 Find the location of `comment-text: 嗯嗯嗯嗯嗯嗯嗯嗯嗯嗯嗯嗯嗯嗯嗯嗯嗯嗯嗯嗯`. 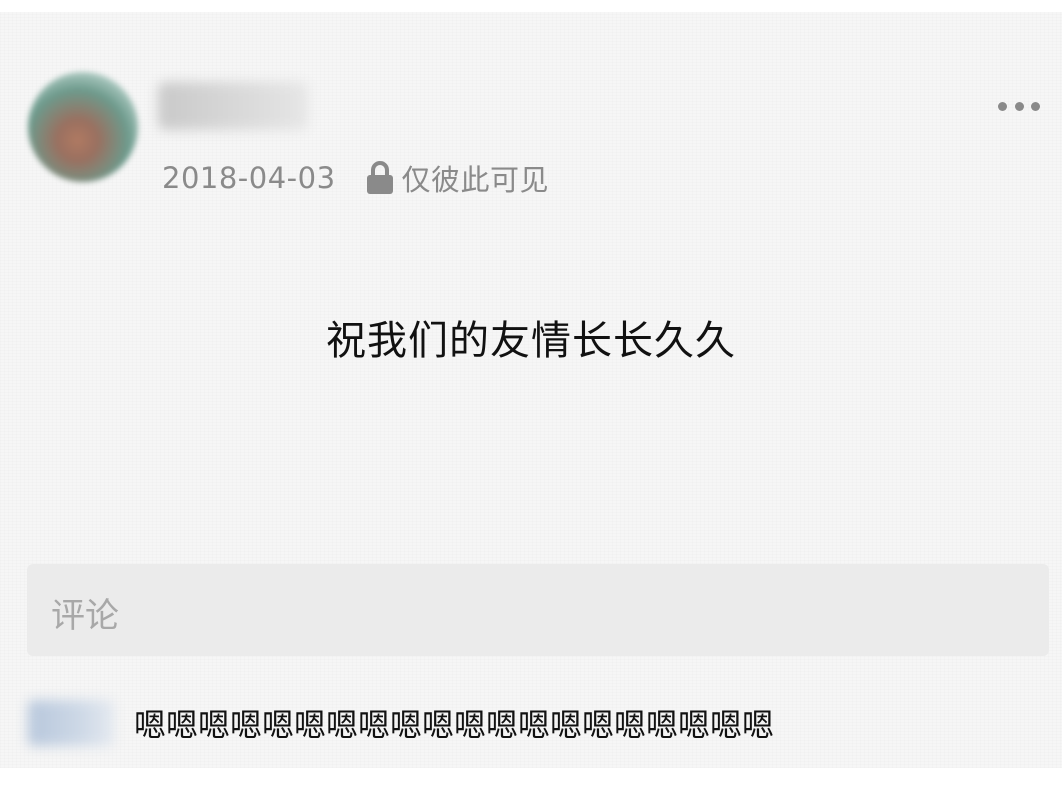

comment-text: 嗯嗯嗯嗯嗯嗯嗯嗯嗯嗯嗯嗯嗯嗯嗯嗯嗯嗯嗯嗯 is located at coordinates (454, 725).